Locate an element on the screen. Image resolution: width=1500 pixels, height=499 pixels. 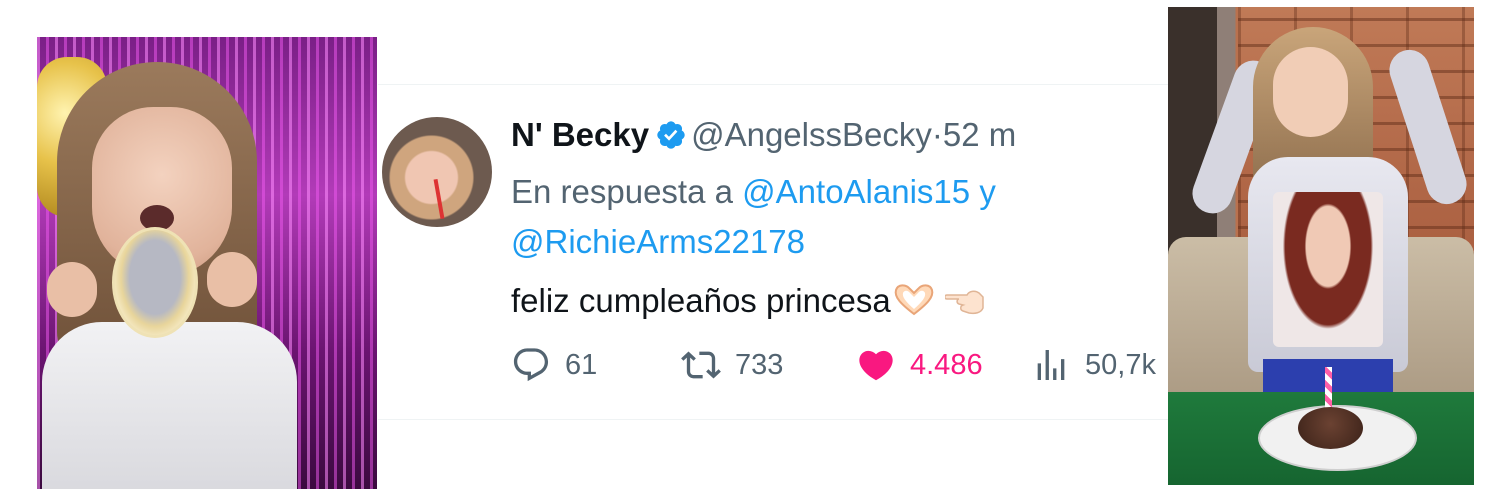
display-name: N' Becky is located at coordinates (580, 134).